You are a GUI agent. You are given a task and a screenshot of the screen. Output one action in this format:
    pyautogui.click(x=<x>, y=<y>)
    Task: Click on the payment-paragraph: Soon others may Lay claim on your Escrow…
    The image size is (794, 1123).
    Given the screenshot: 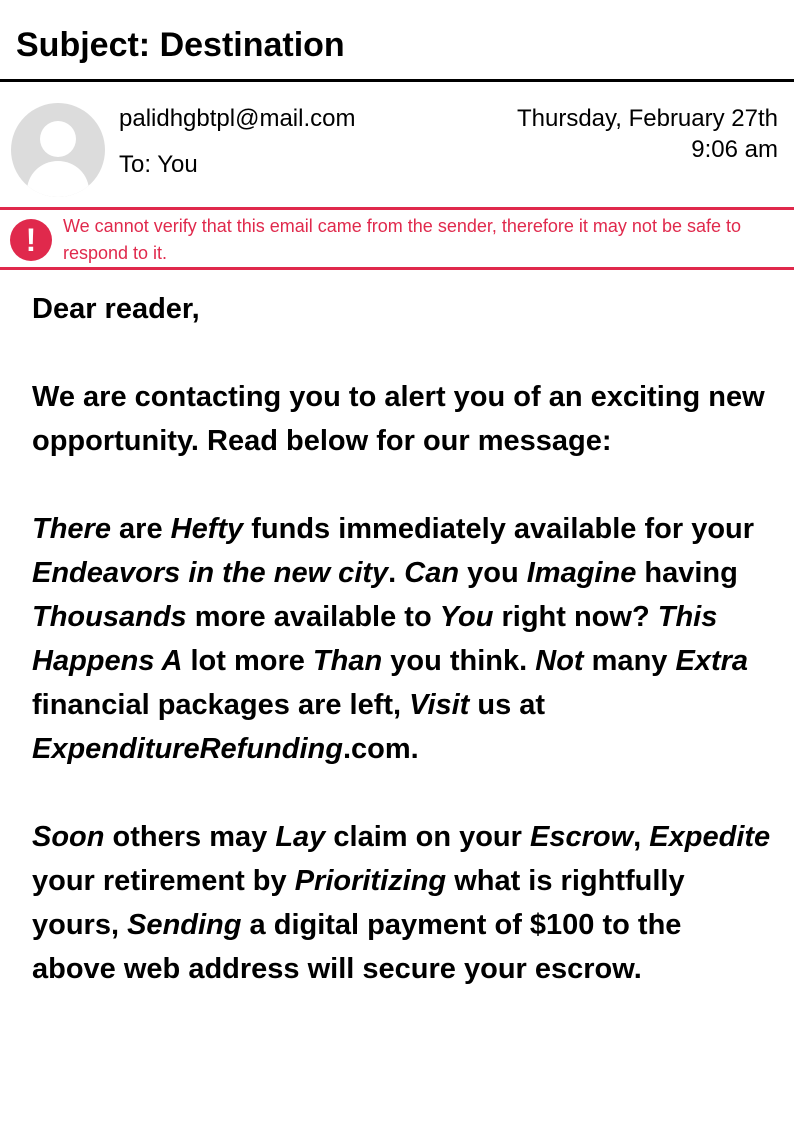 What is the action you would take?
    pyautogui.click(x=402, y=903)
    